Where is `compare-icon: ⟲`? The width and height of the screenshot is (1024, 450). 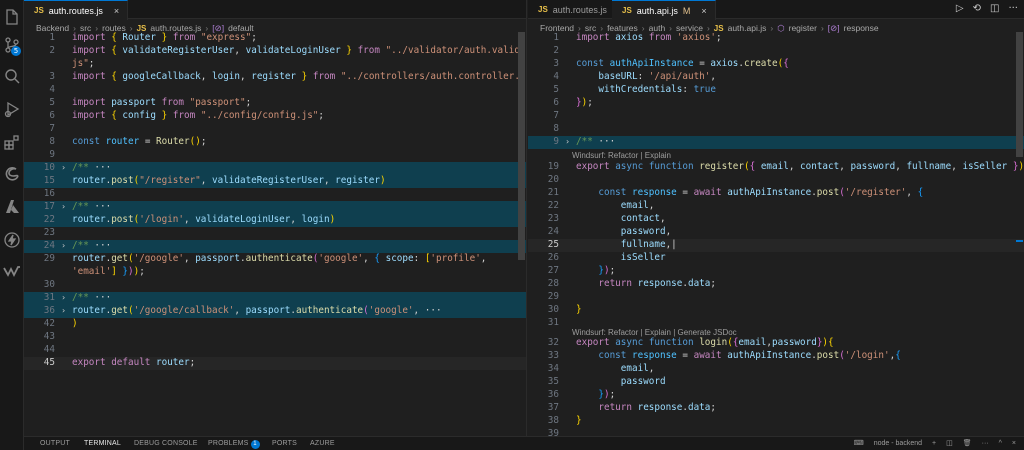 compare-icon: ⟲ is located at coordinates (977, 8).